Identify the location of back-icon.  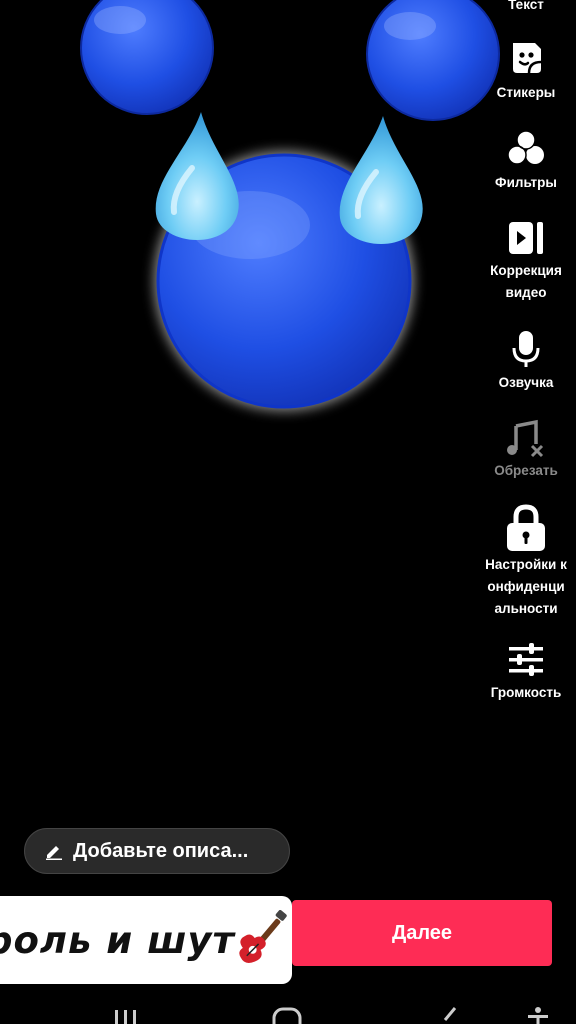
(450, 1014).